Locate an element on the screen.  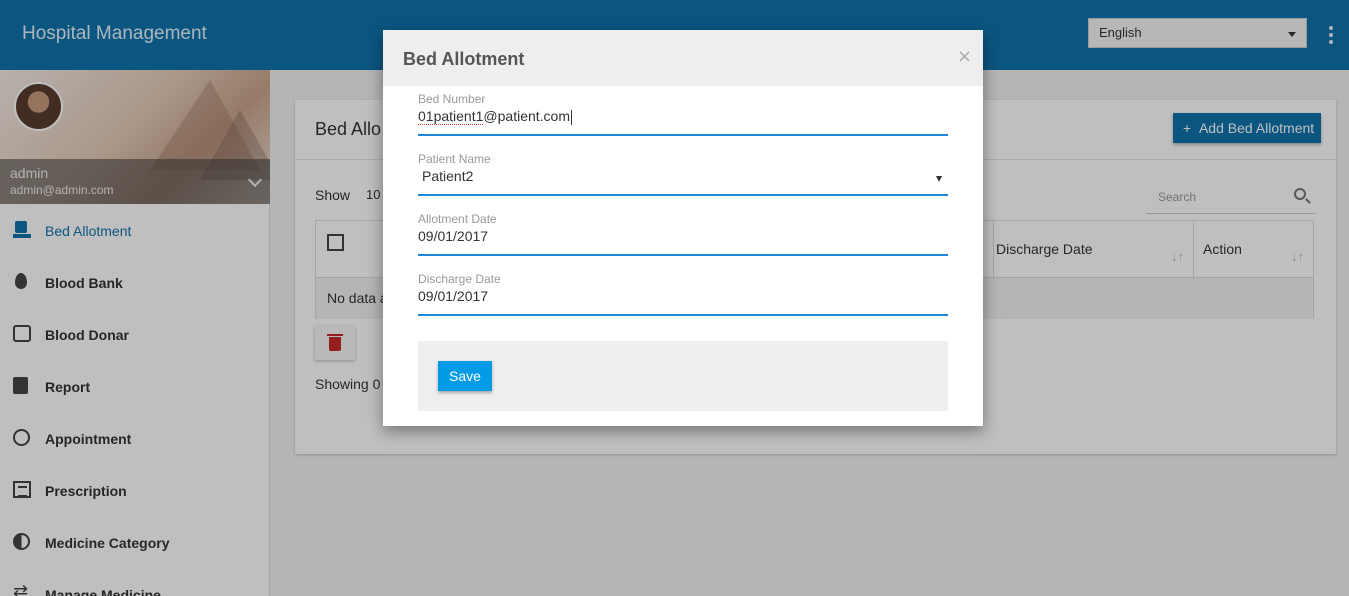
caret-down-icon is located at coordinates (939, 179).